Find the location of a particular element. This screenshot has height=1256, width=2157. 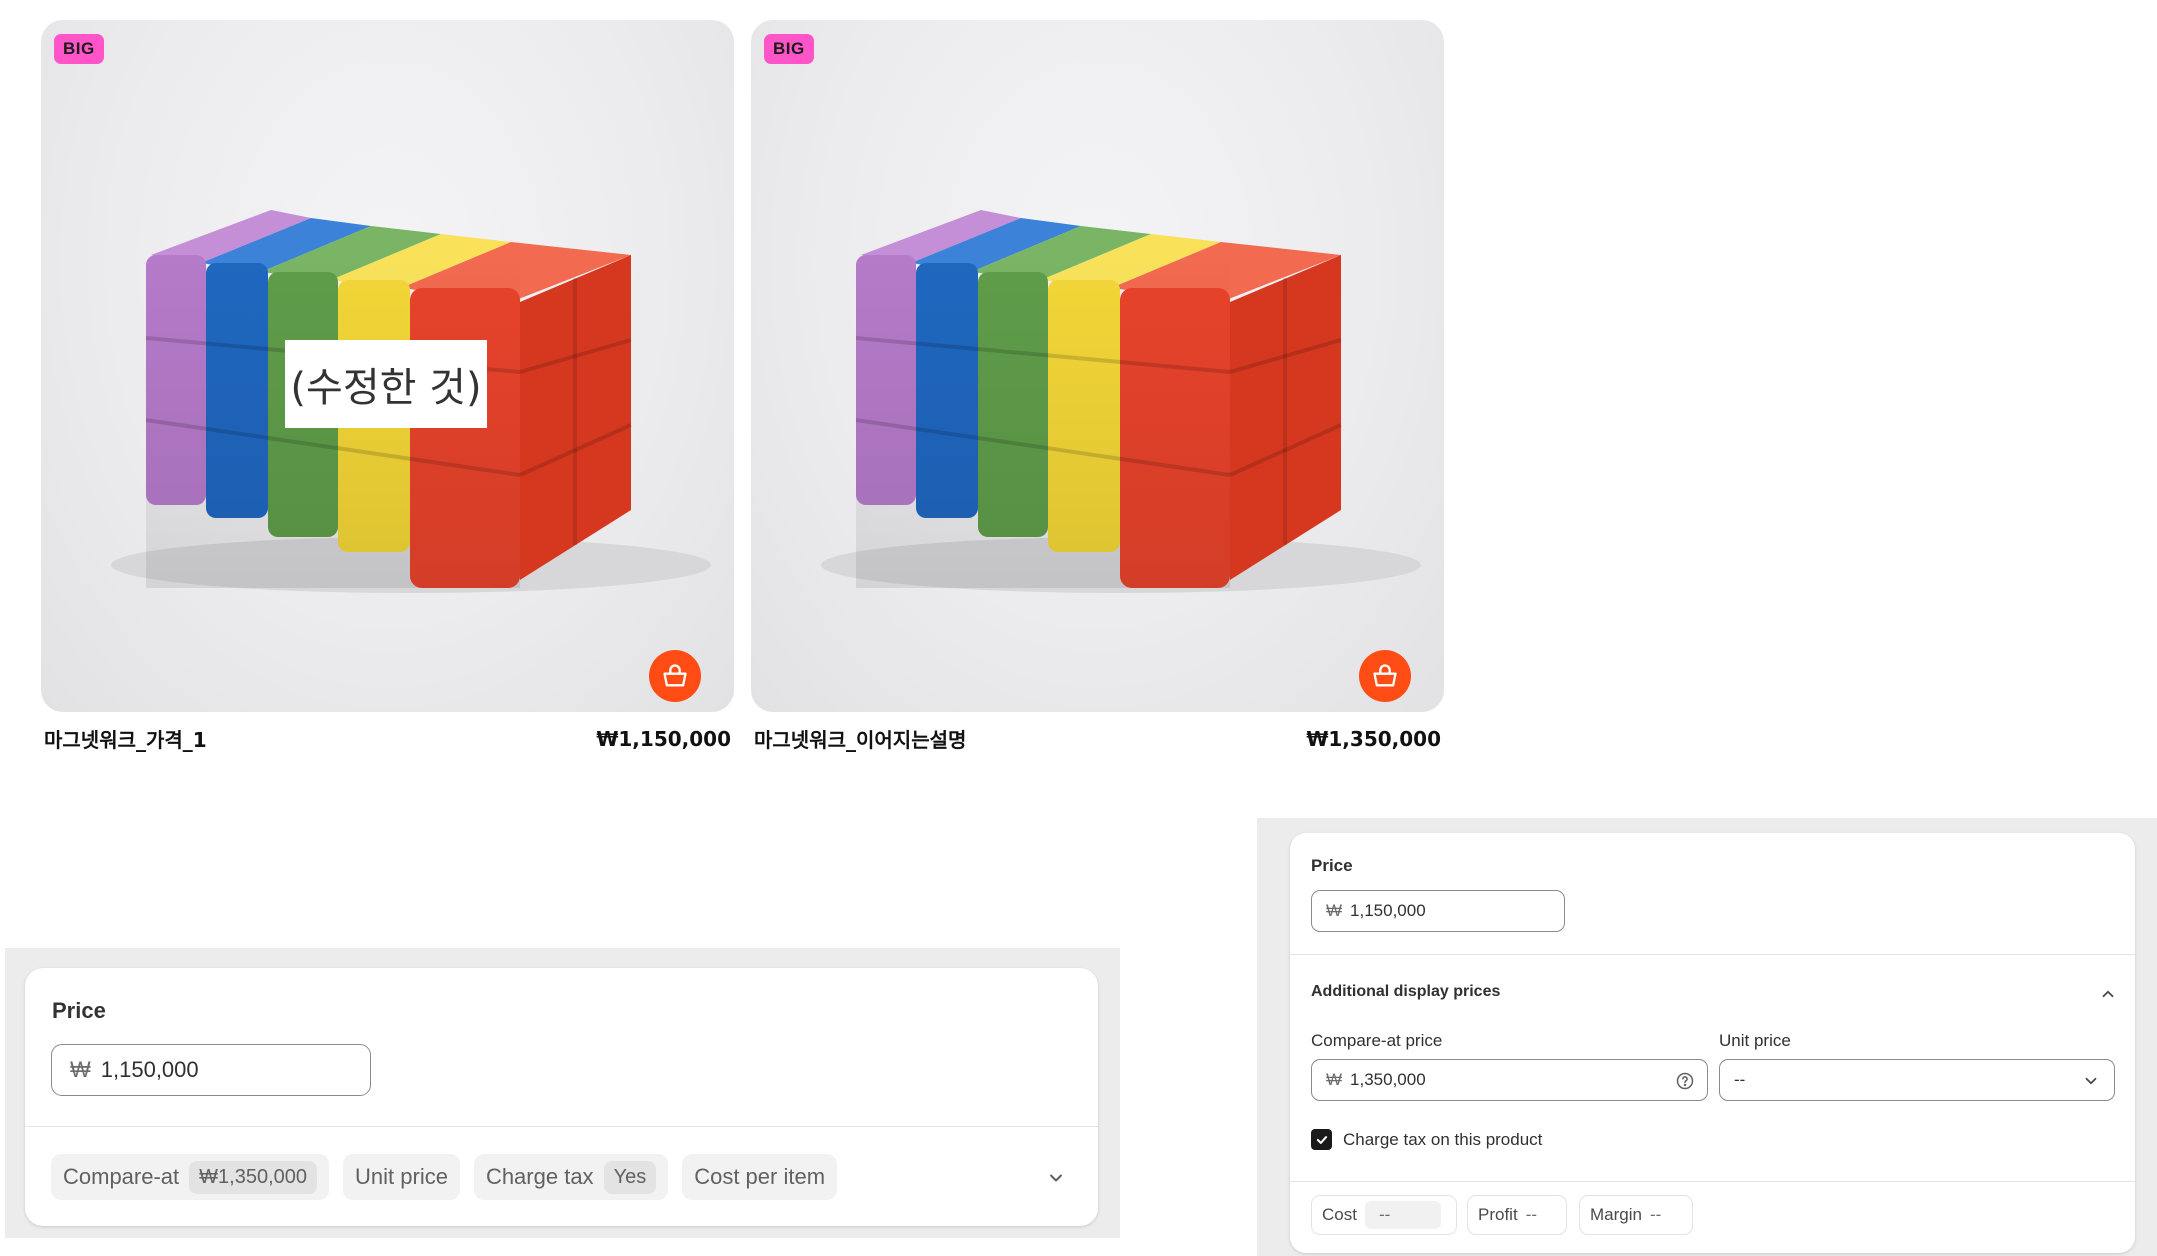

charge-tax-checkbox is located at coordinates (1321, 1139).